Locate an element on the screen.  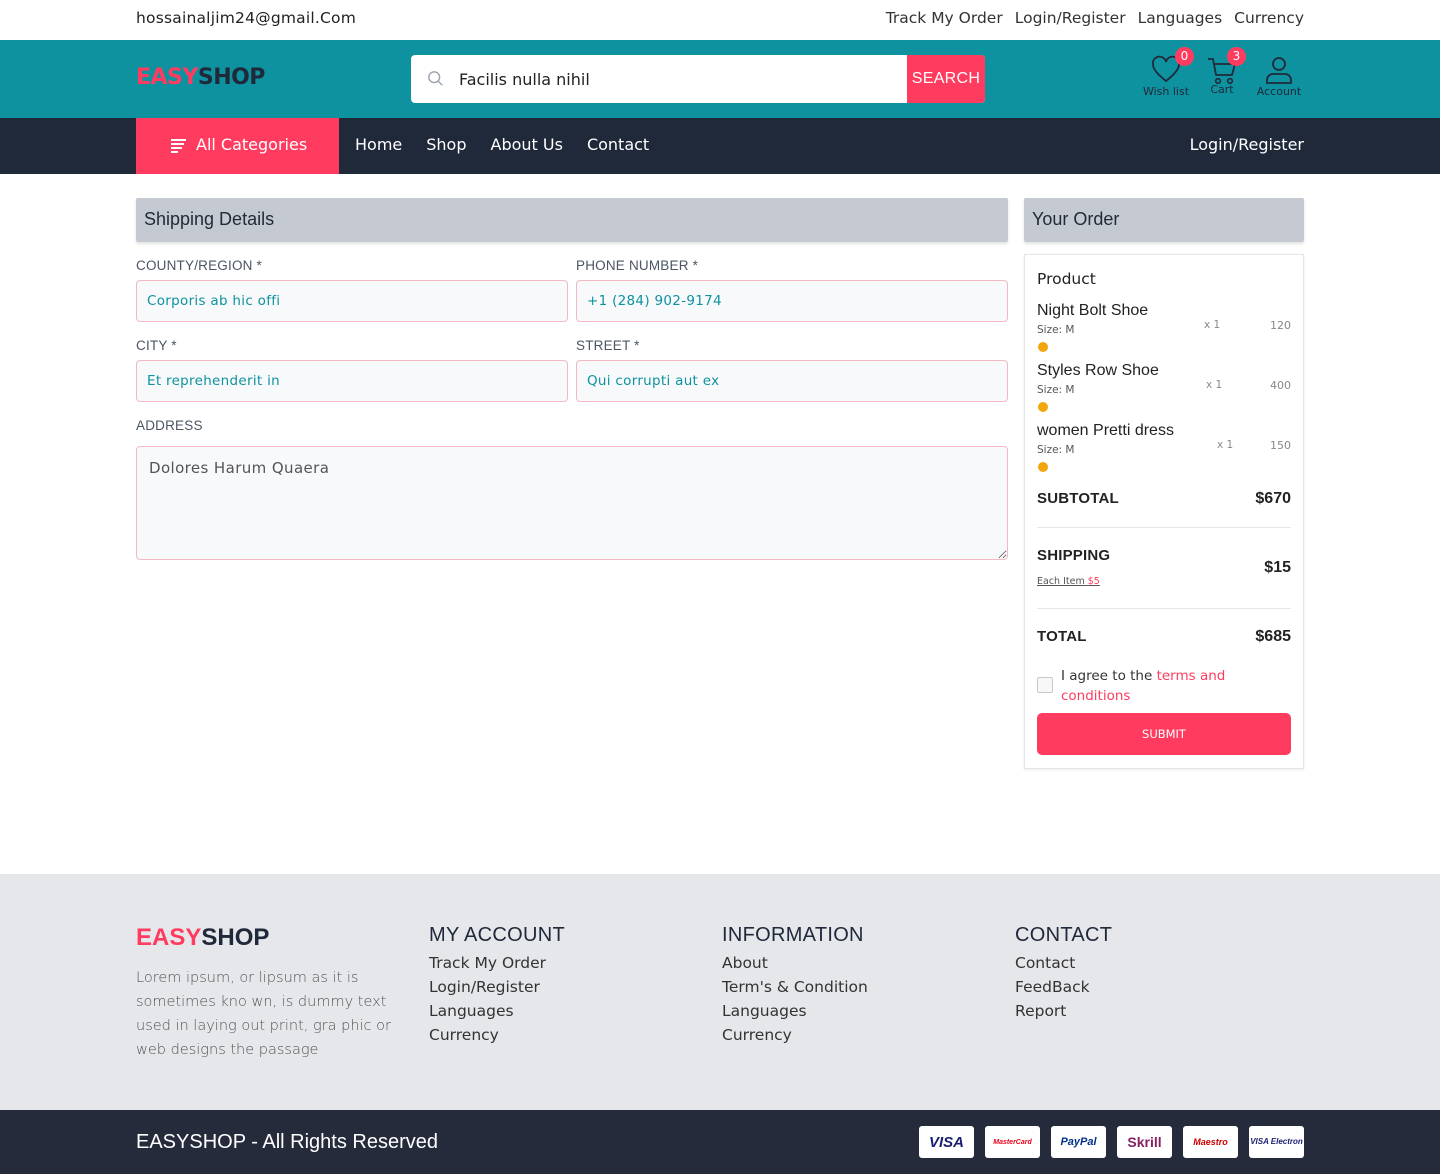
shipping-note: Each Item $5 is located at coordinates (1068, 581).